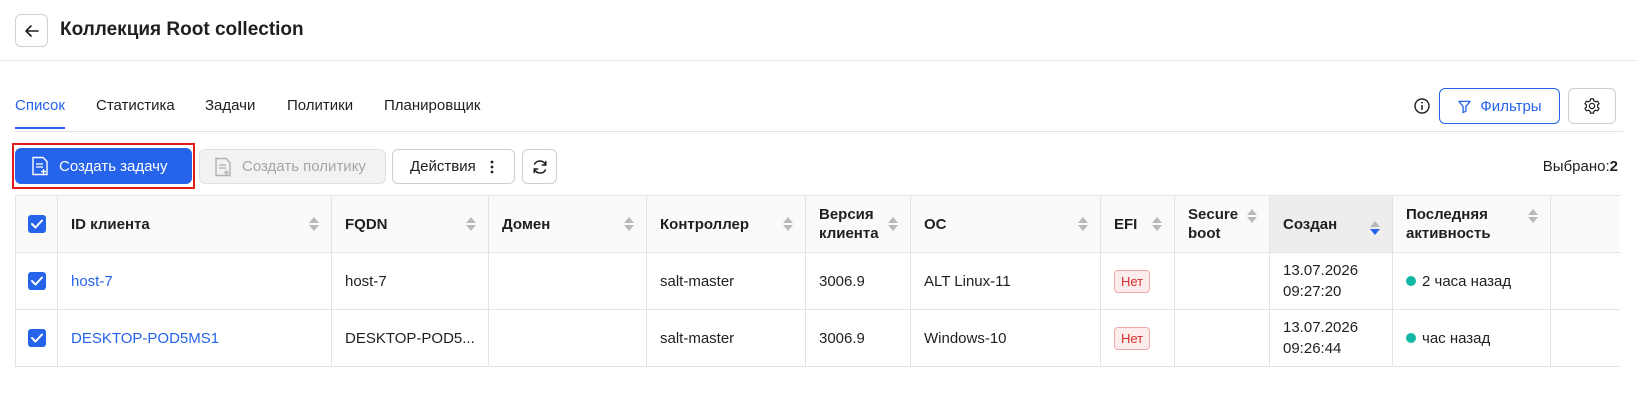 The width and height of the screenshot is (1637, 405). I want to click on tab-statistics: Статистика, so click(135, 112).